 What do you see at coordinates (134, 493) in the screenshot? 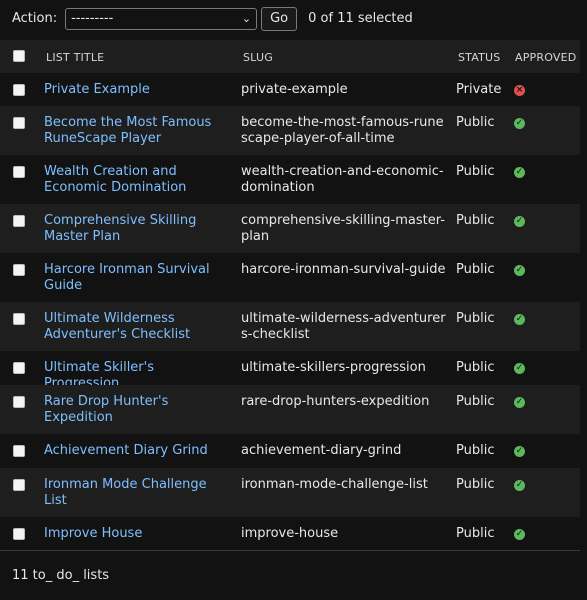
I see `list-title-link: Ironman Mode Challenge List` at bounding box center [134, 493].